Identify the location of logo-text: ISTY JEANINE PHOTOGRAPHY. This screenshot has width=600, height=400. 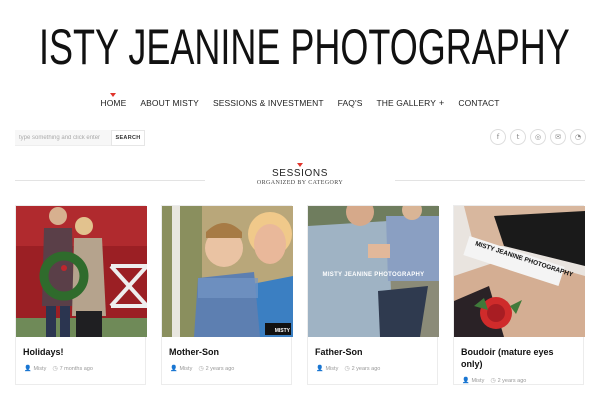
(304, 47).